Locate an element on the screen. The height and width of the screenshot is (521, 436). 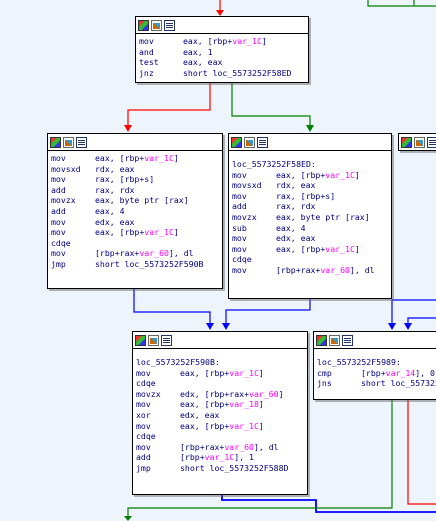
operand: rax, [rbp+s] is located at coordinates (125, 179).